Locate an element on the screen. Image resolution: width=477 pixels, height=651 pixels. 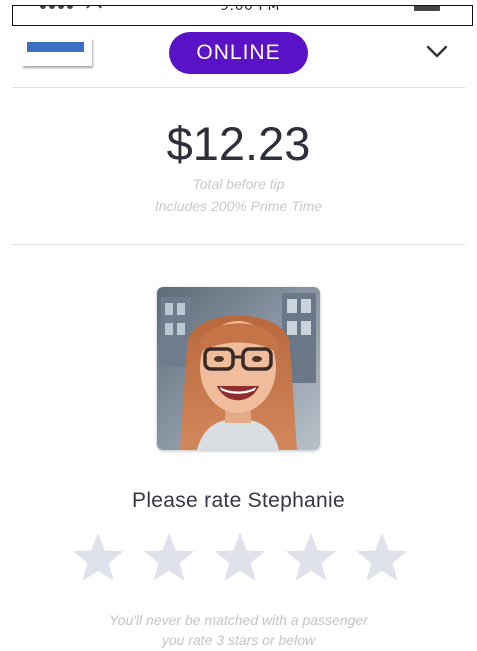
star-rating is located at coordinates (240, 560).